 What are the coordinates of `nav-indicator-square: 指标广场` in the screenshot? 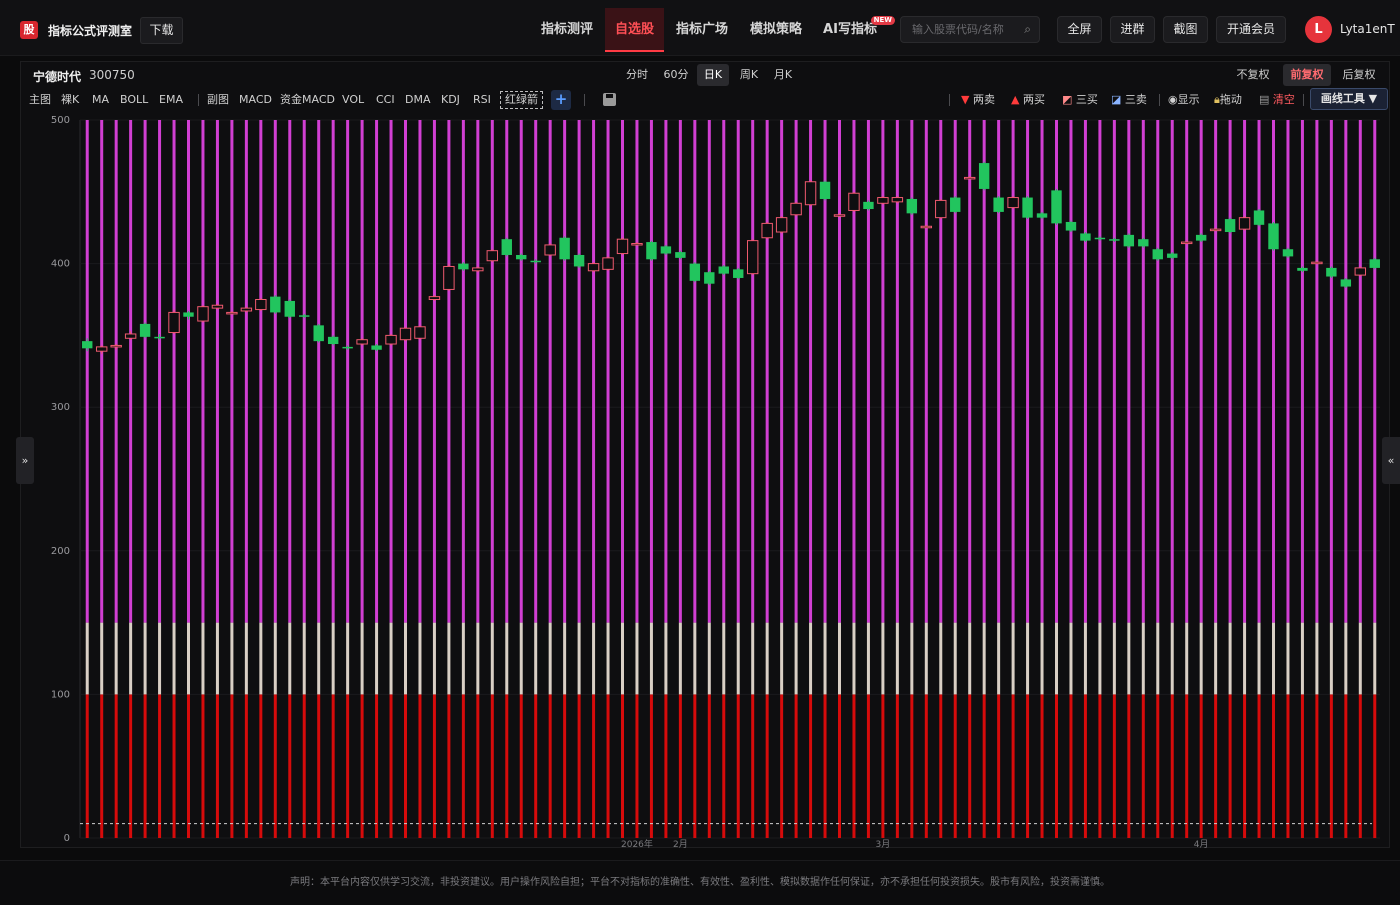 It's located at (702, 30).